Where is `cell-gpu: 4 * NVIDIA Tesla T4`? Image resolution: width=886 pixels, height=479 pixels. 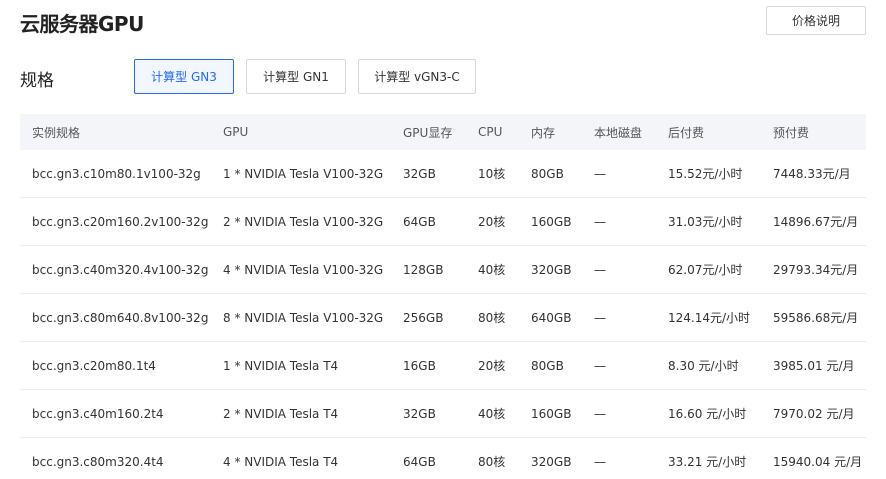
cell-gpu: 4 * NVIDIA Tesla T4 is located at coordinates (281, 461).